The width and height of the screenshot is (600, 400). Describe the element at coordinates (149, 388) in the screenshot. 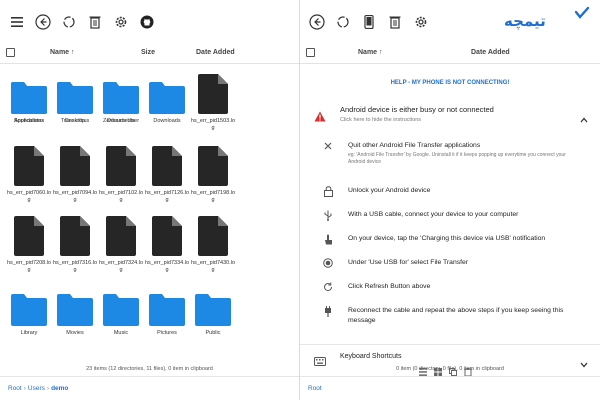

I see `bottom-bar: Root › Users › demo` at that location.